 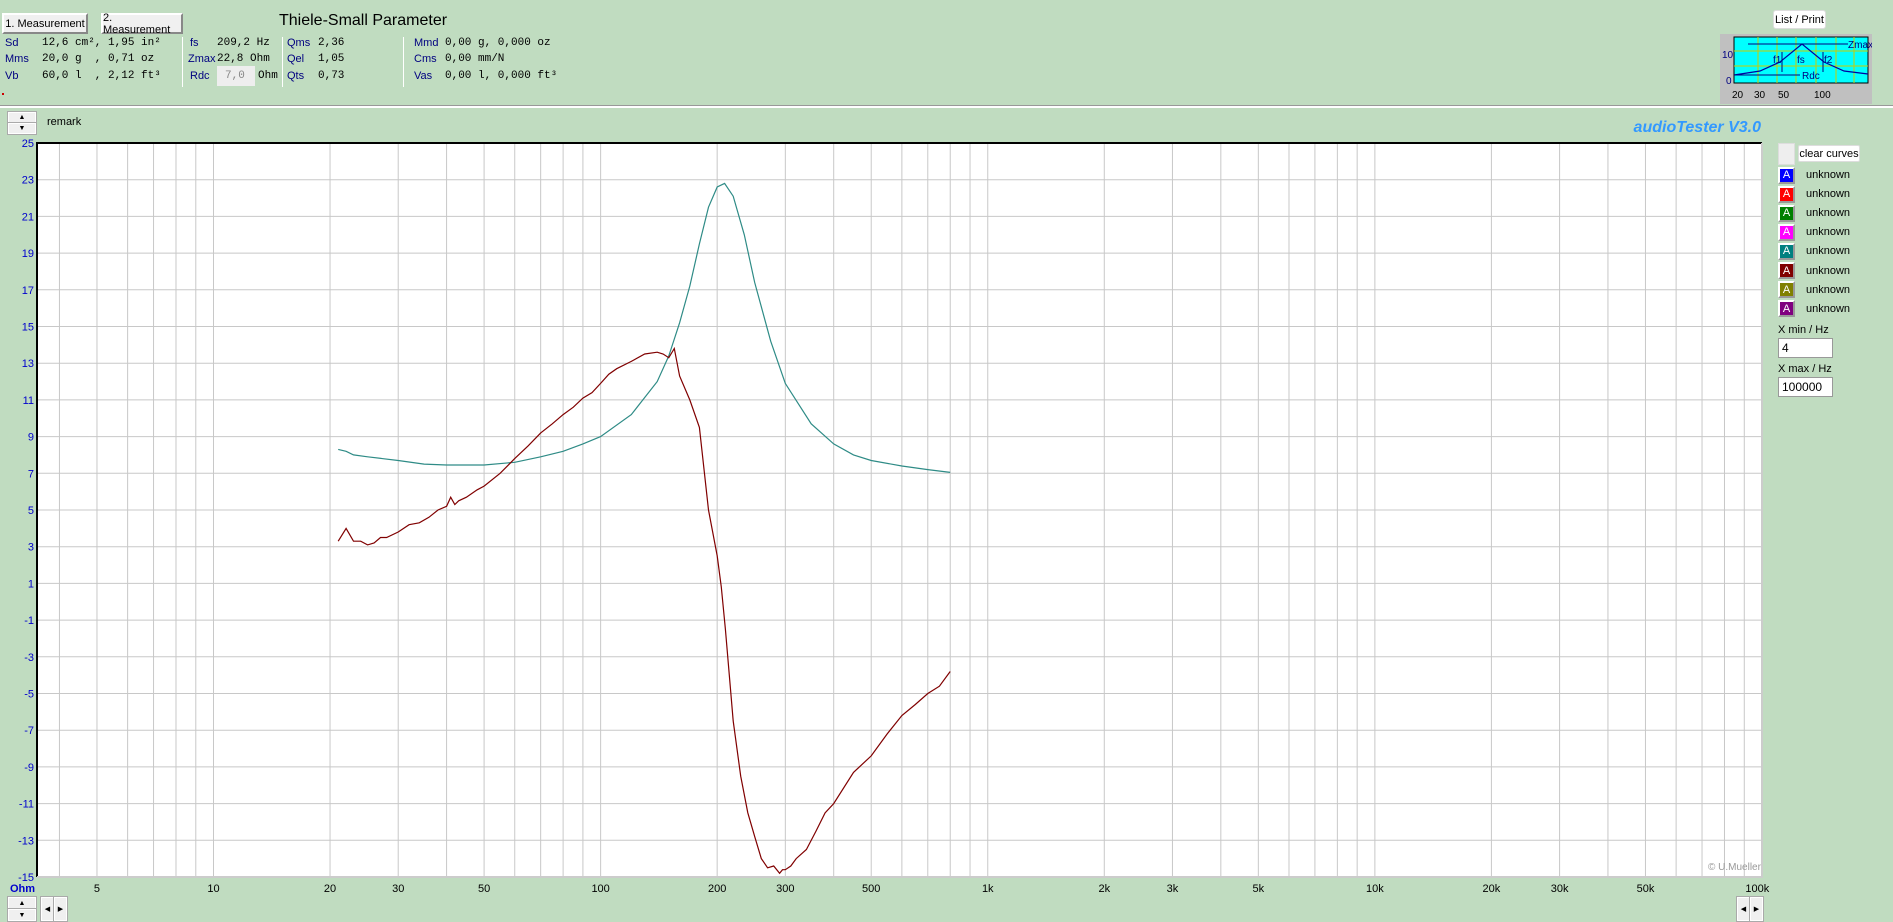 I want to click on mini-ytick: 10, so click(x=1728, y=55).